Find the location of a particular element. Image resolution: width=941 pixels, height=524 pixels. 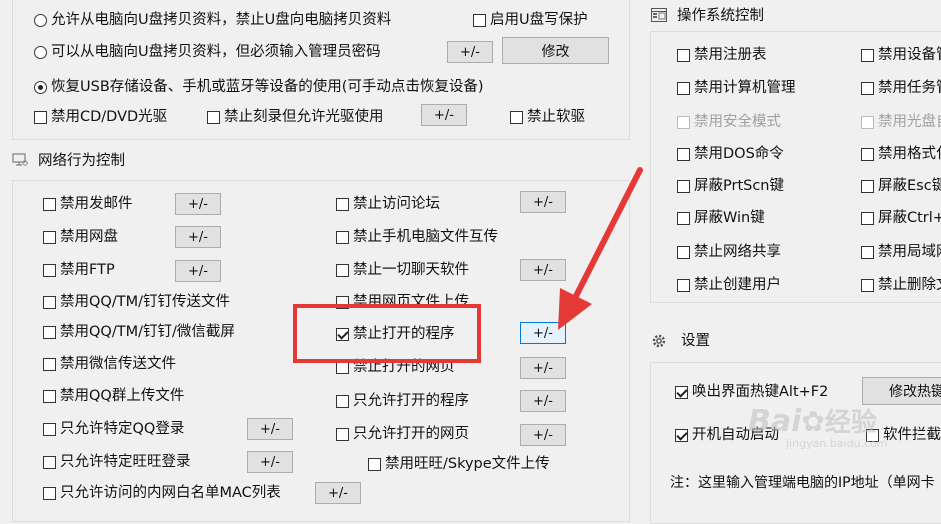

disable-qq-group-upload-checkbox: 禁用QQ群上传文件 is located at coordinates (113, 396).